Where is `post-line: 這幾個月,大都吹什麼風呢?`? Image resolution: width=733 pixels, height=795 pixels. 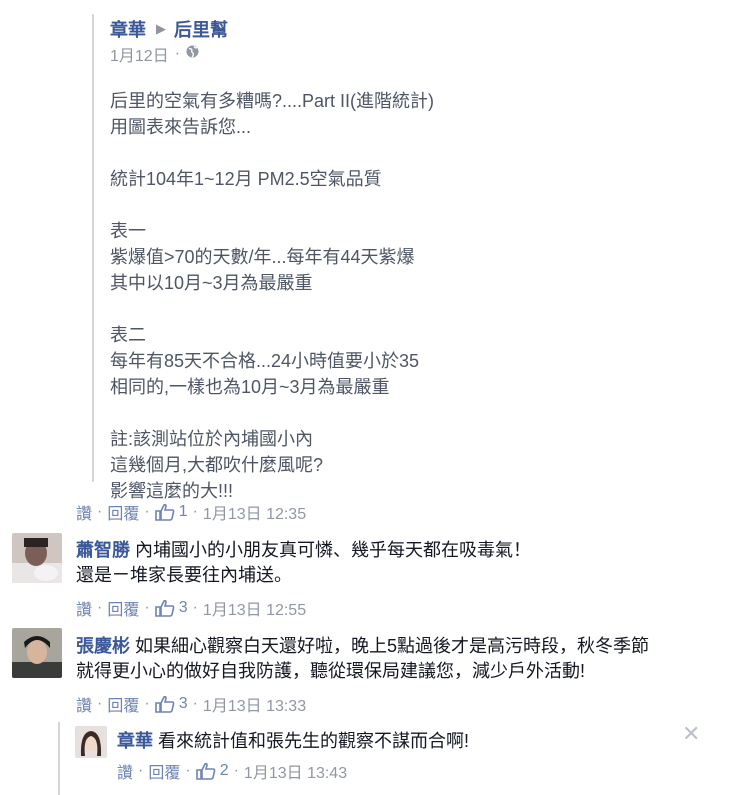 post-line: 這幾個月,大都吹什麼風呢? is located at coordinates (217, 465).